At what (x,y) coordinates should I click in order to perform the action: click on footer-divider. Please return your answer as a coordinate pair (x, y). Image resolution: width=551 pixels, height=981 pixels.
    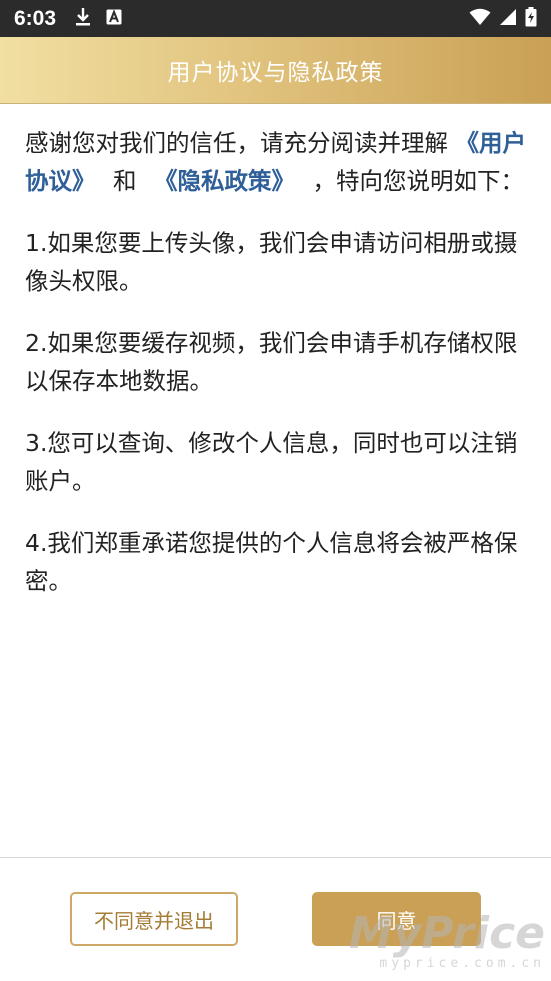
    Looking at the image, I should click on (275, 857).